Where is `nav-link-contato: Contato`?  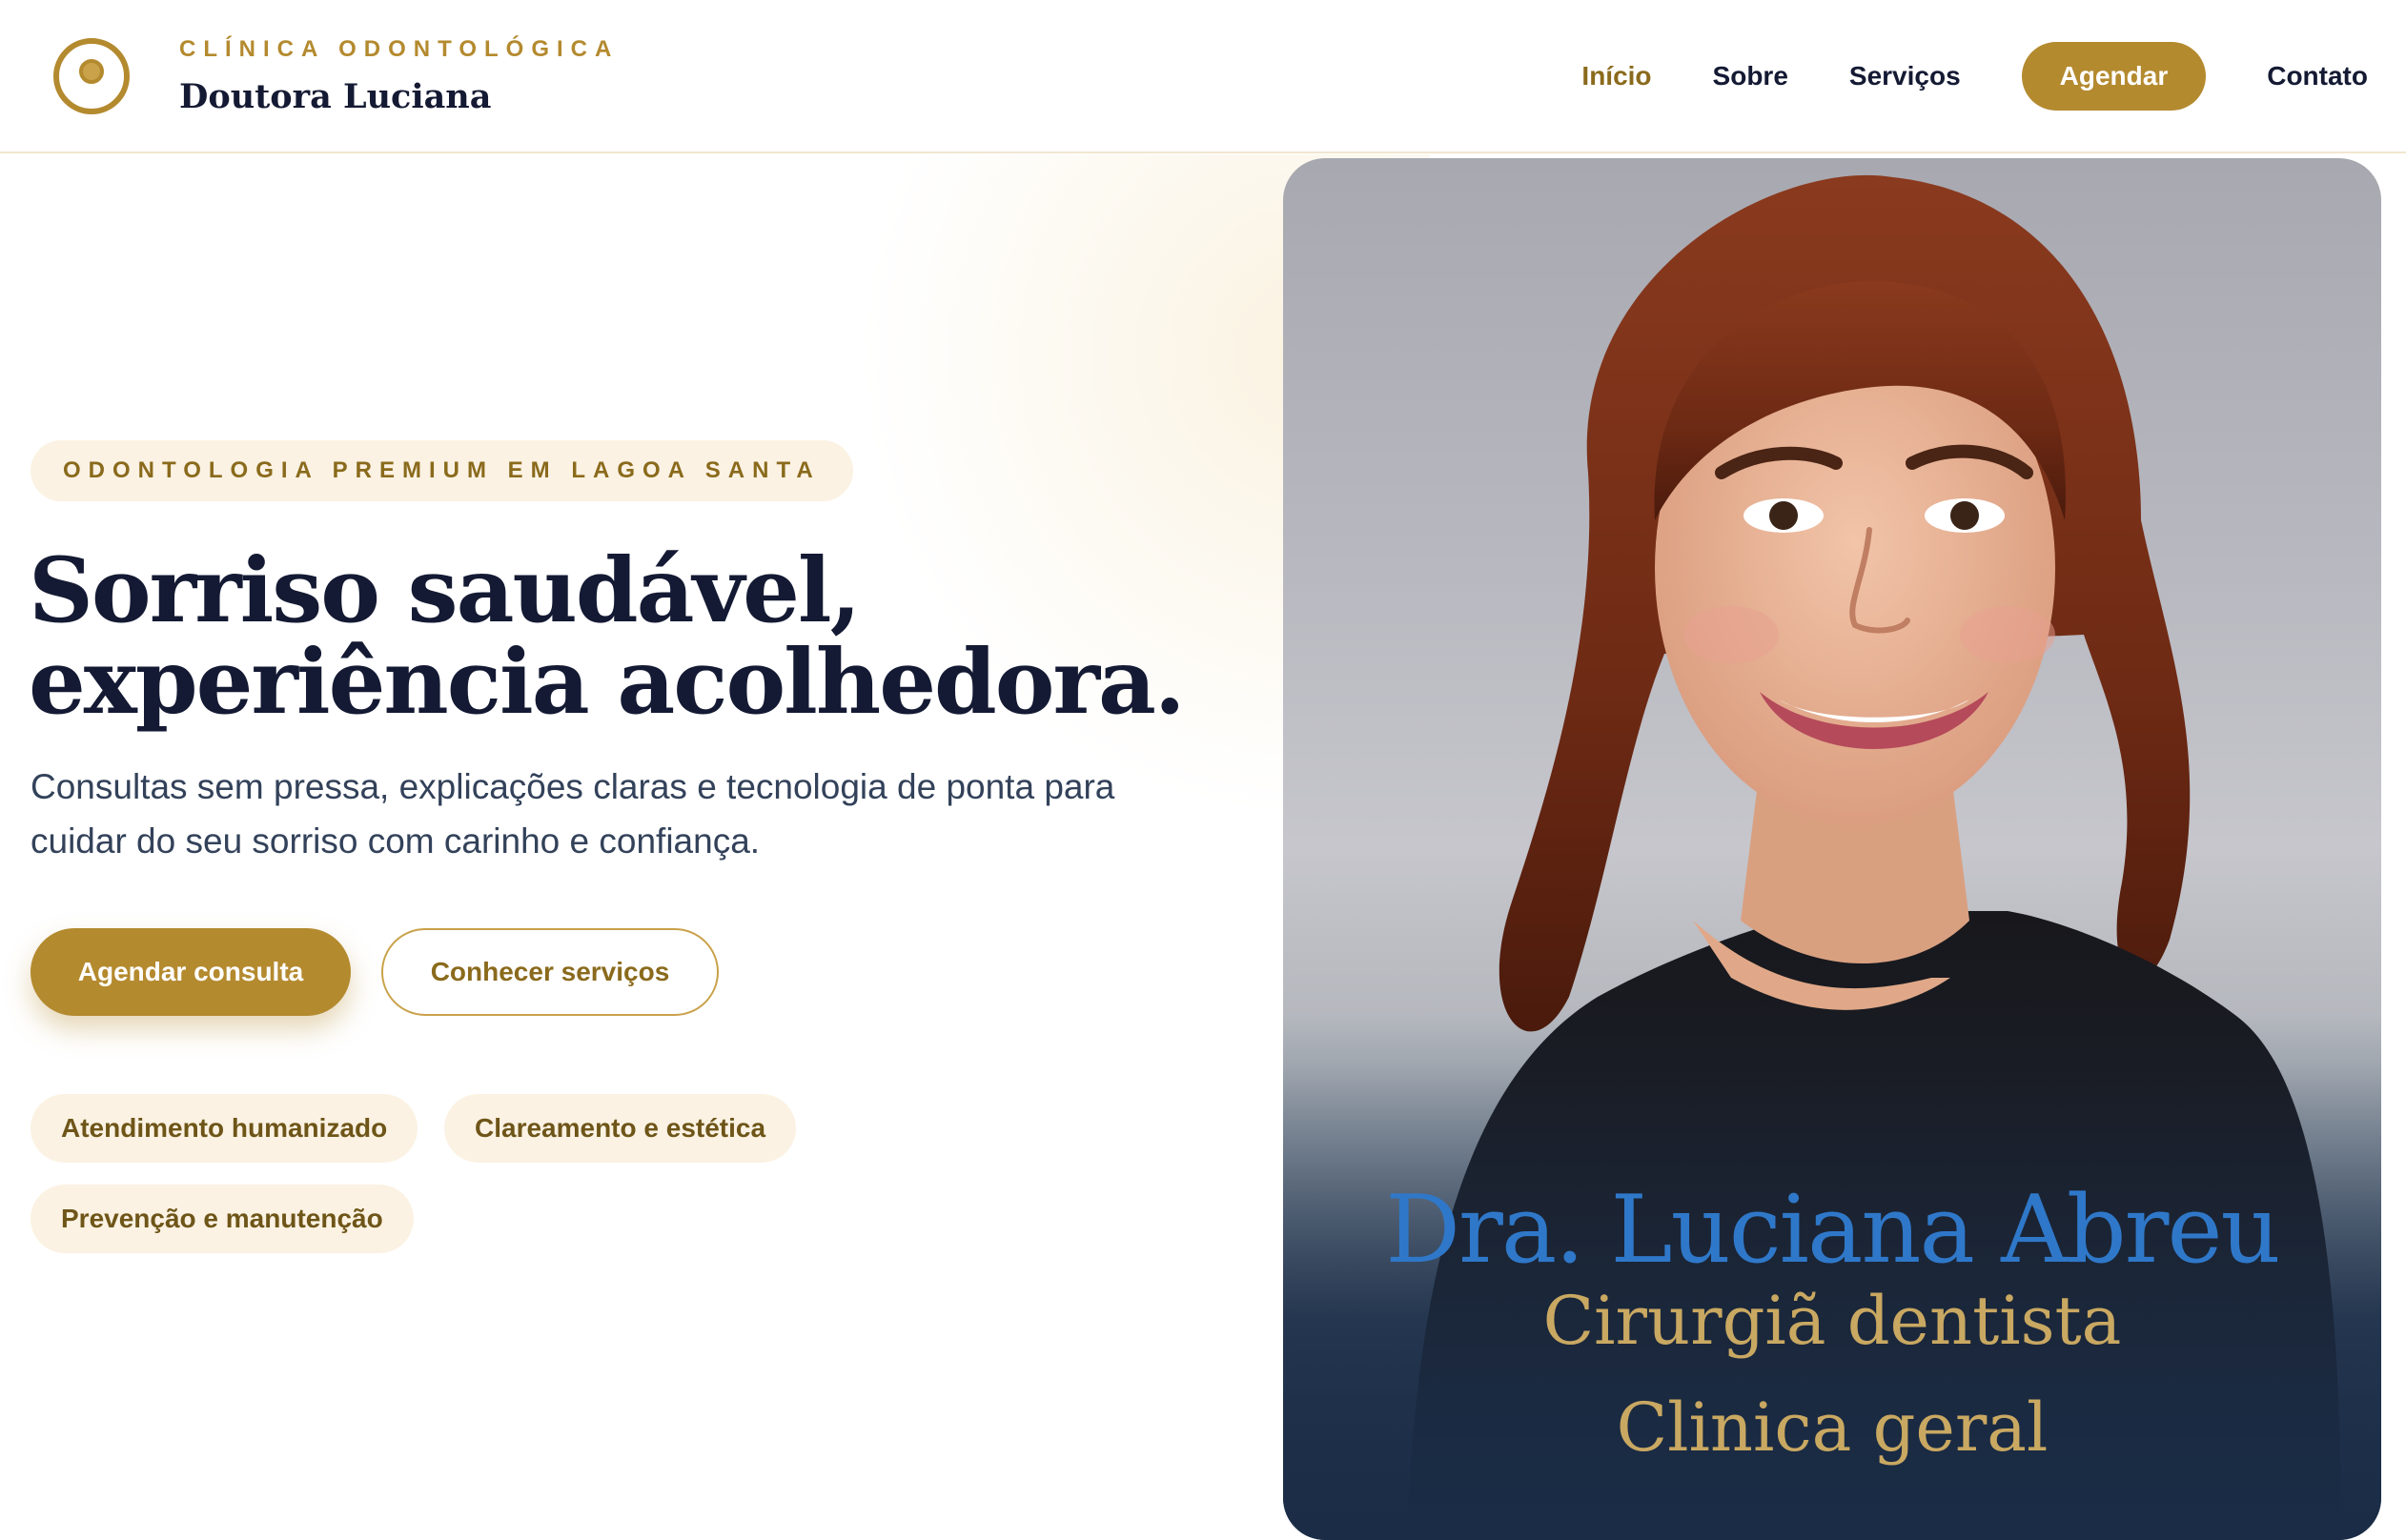 nav-link-contato: Contato is located at coordinates (2317, 76).